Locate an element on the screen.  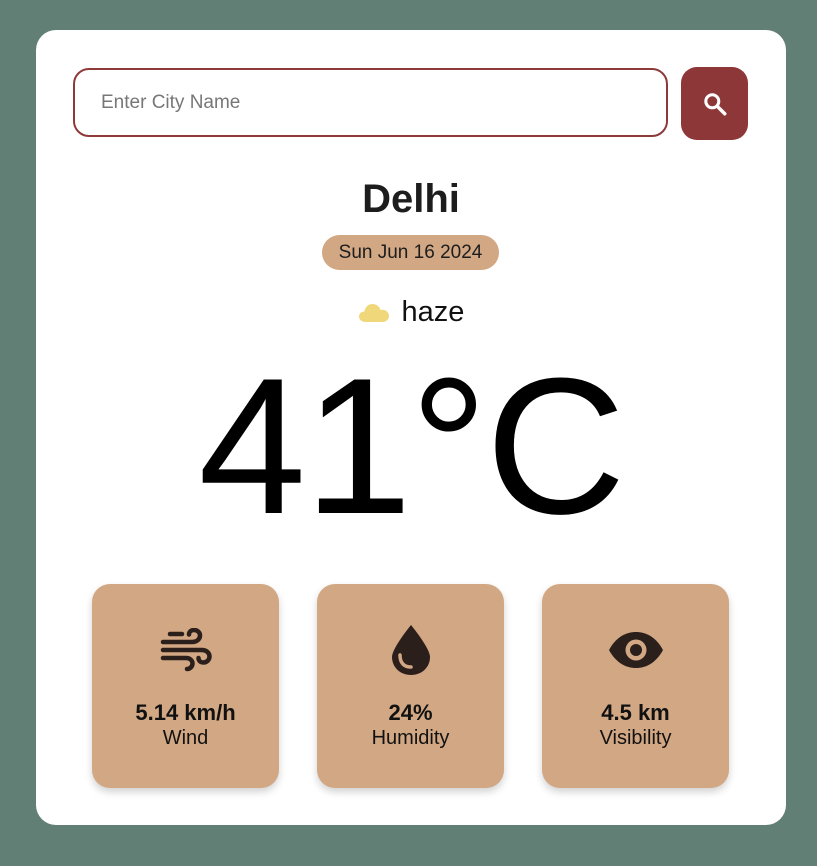
wind-value: 5.14 km/h is located at coordinates (185, 712).